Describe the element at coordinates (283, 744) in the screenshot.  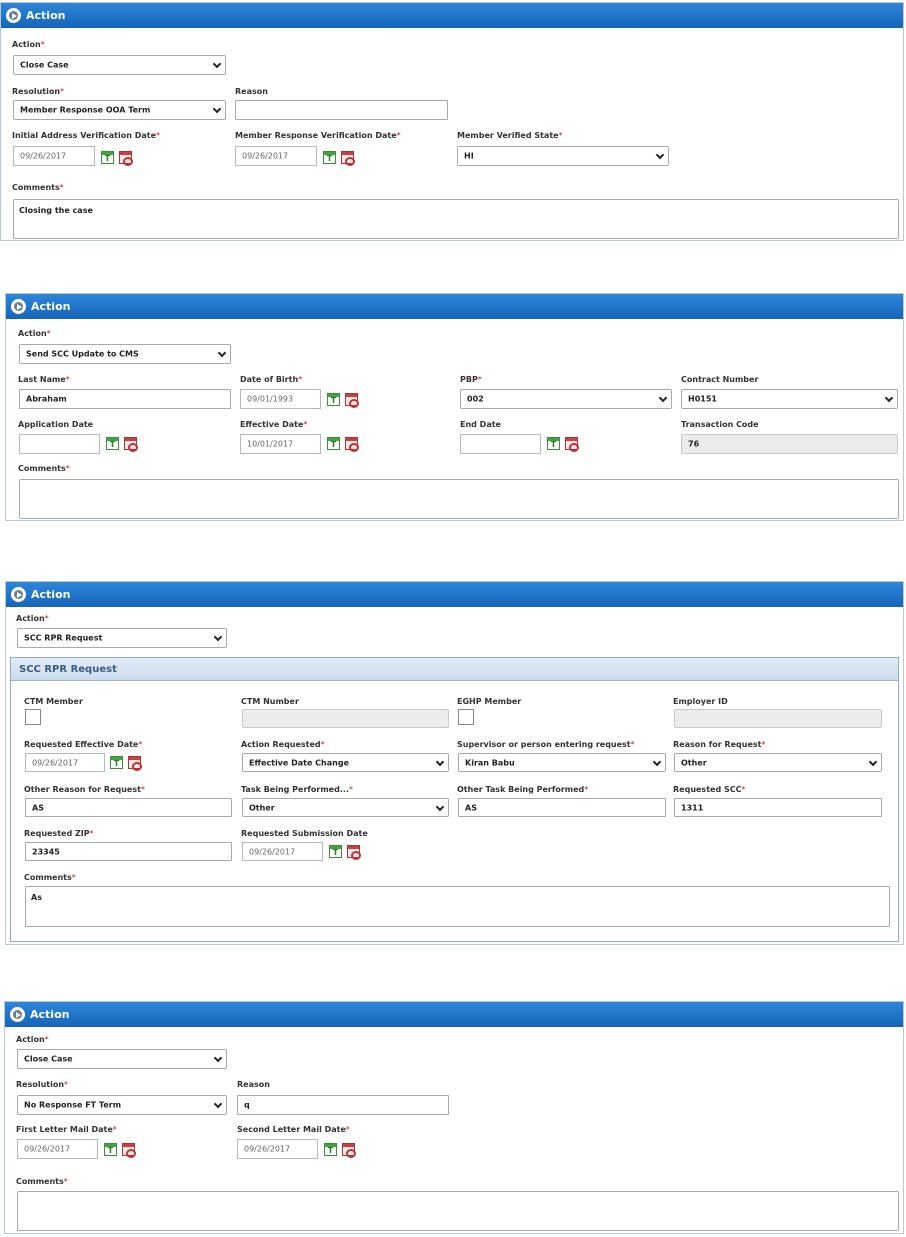
I see `action-requested-label: Action Requested*` at that location.